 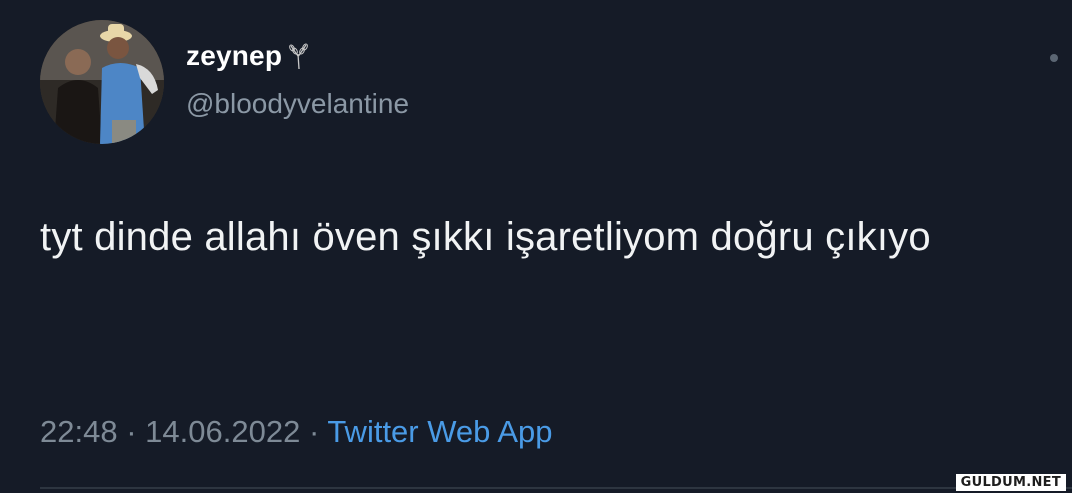 What do you see at coordinates (234, 56) in the screenshot?
I see `display-name: zeynep` at bounding box center [234, 56].